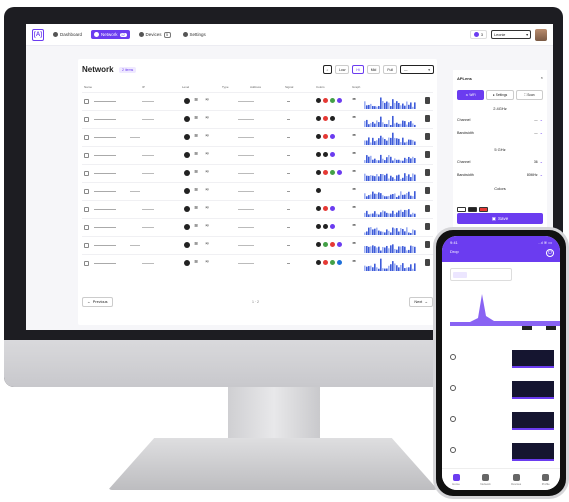  Describe the element at coordinates (417, 69) in the screenshot. I see `view-select: — ▾` at that location.